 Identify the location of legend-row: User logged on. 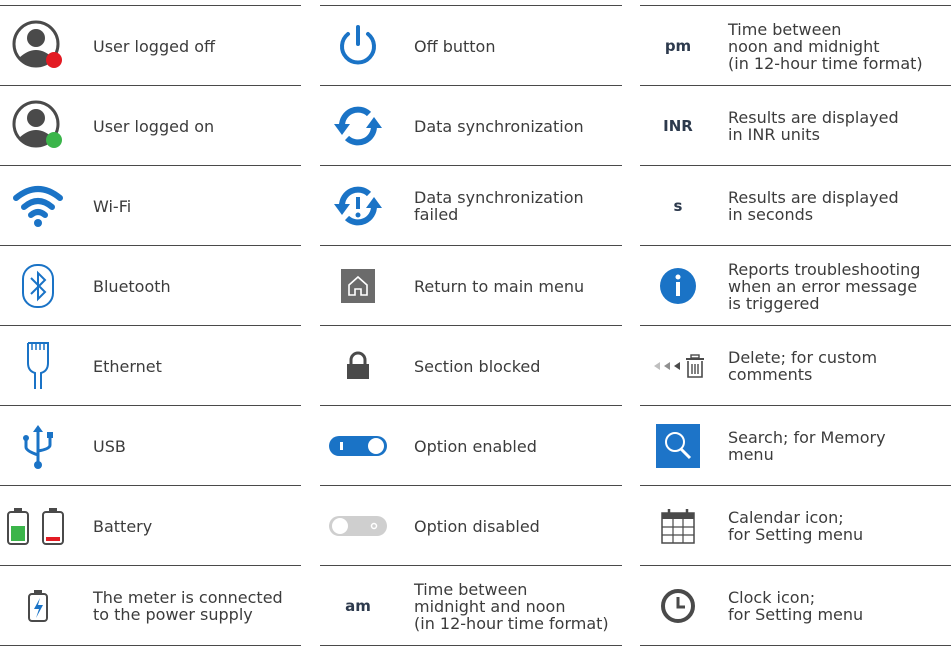
(150, 126).